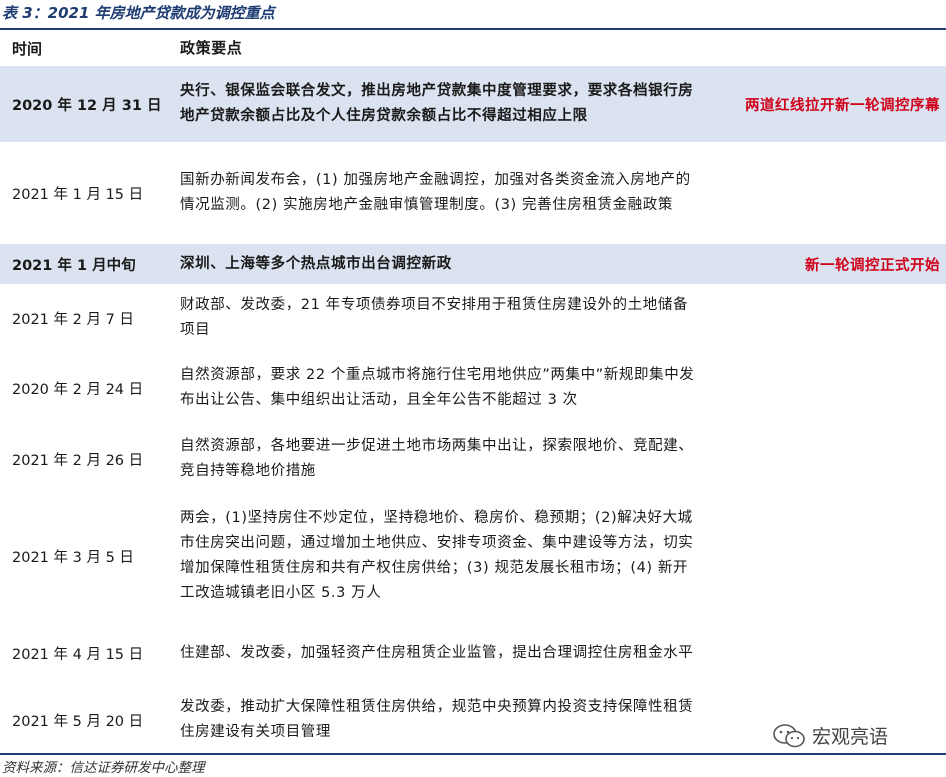  I want to click on row-note: 两道红线拉开新一轮调控序幕, so click(842, 105).